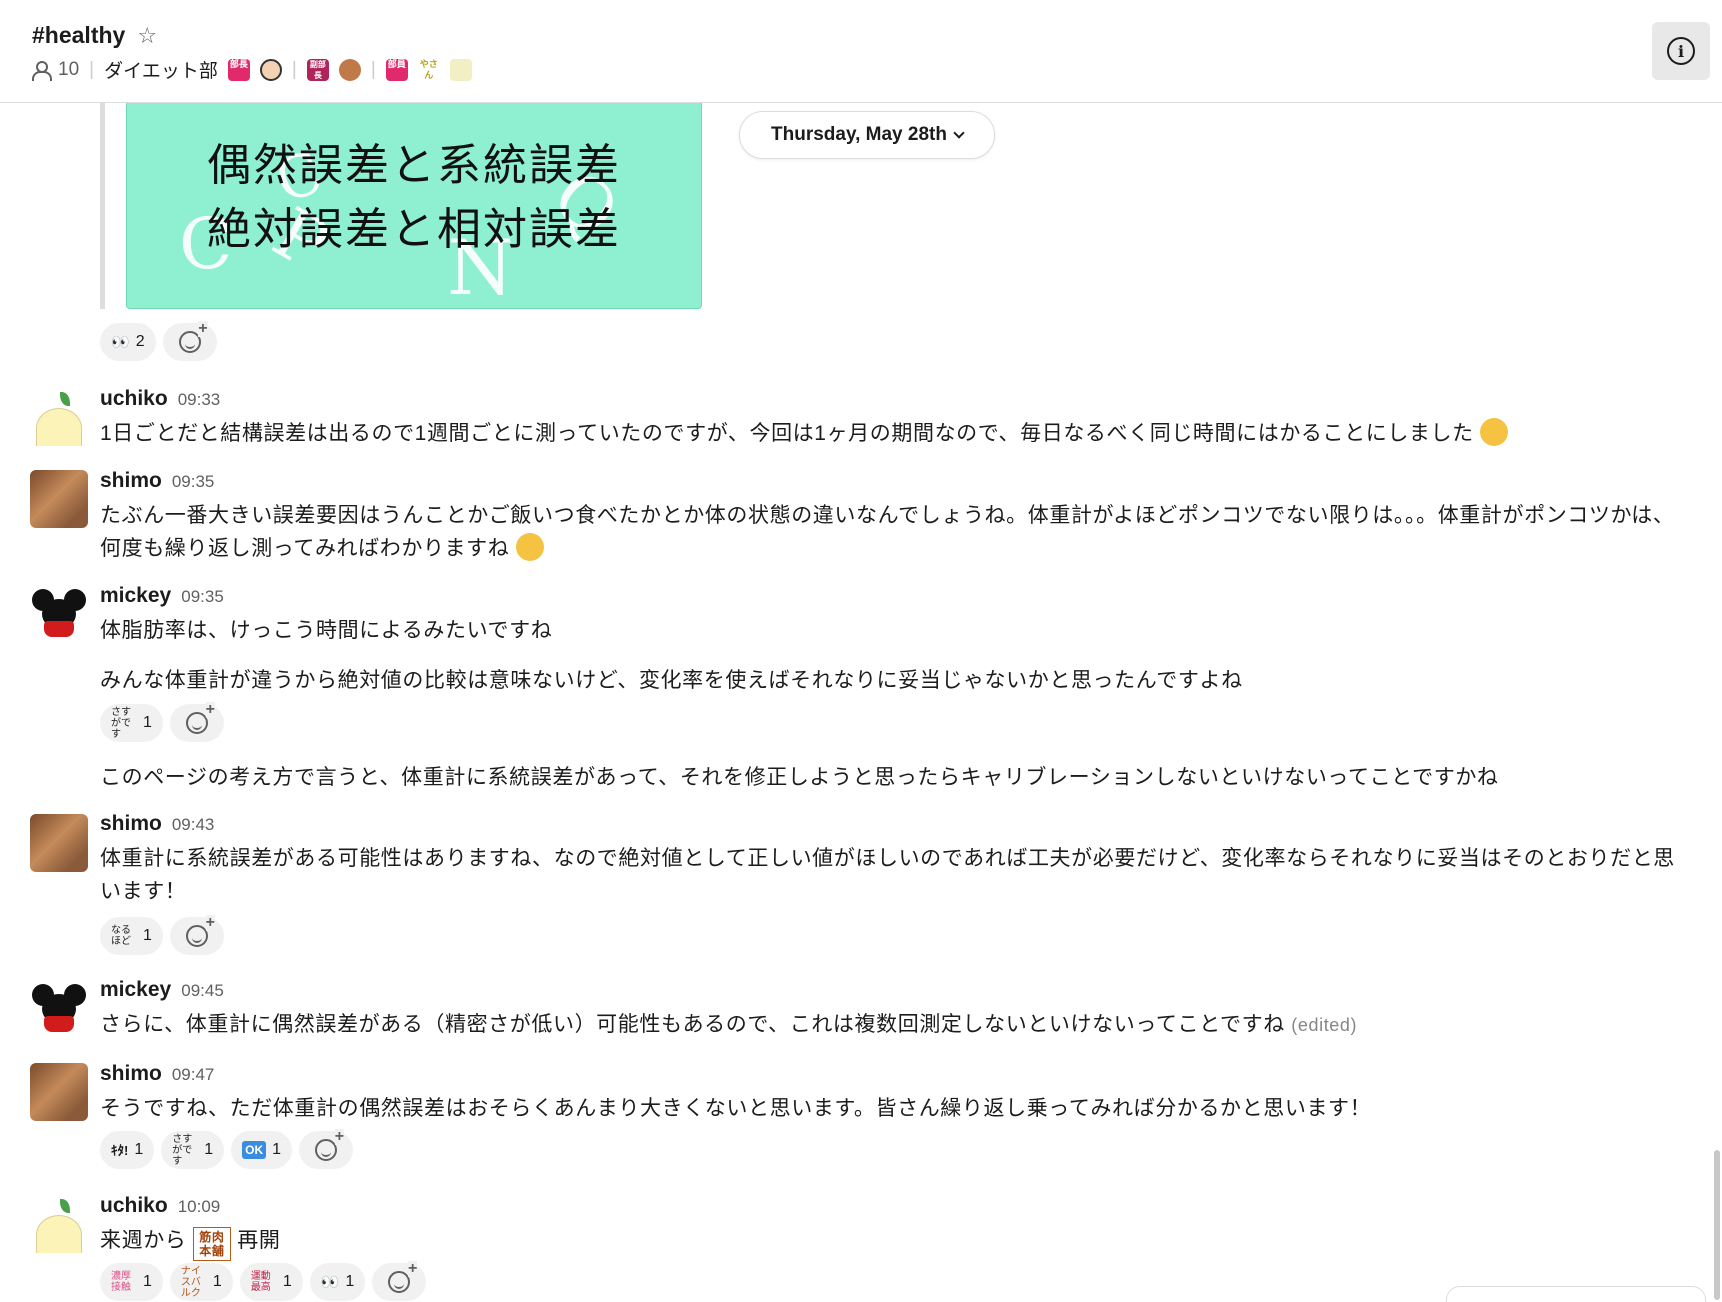 The image size is (1722, 1302). I want to click on member-count: 10, so click(68, 70).